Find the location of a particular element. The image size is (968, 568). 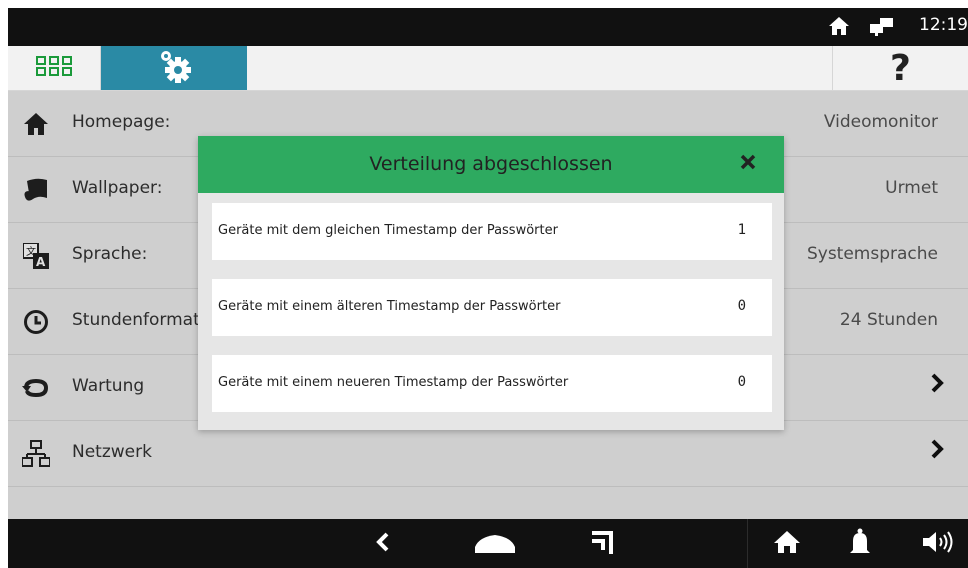

recents-button is located at coordinates (603, 543).